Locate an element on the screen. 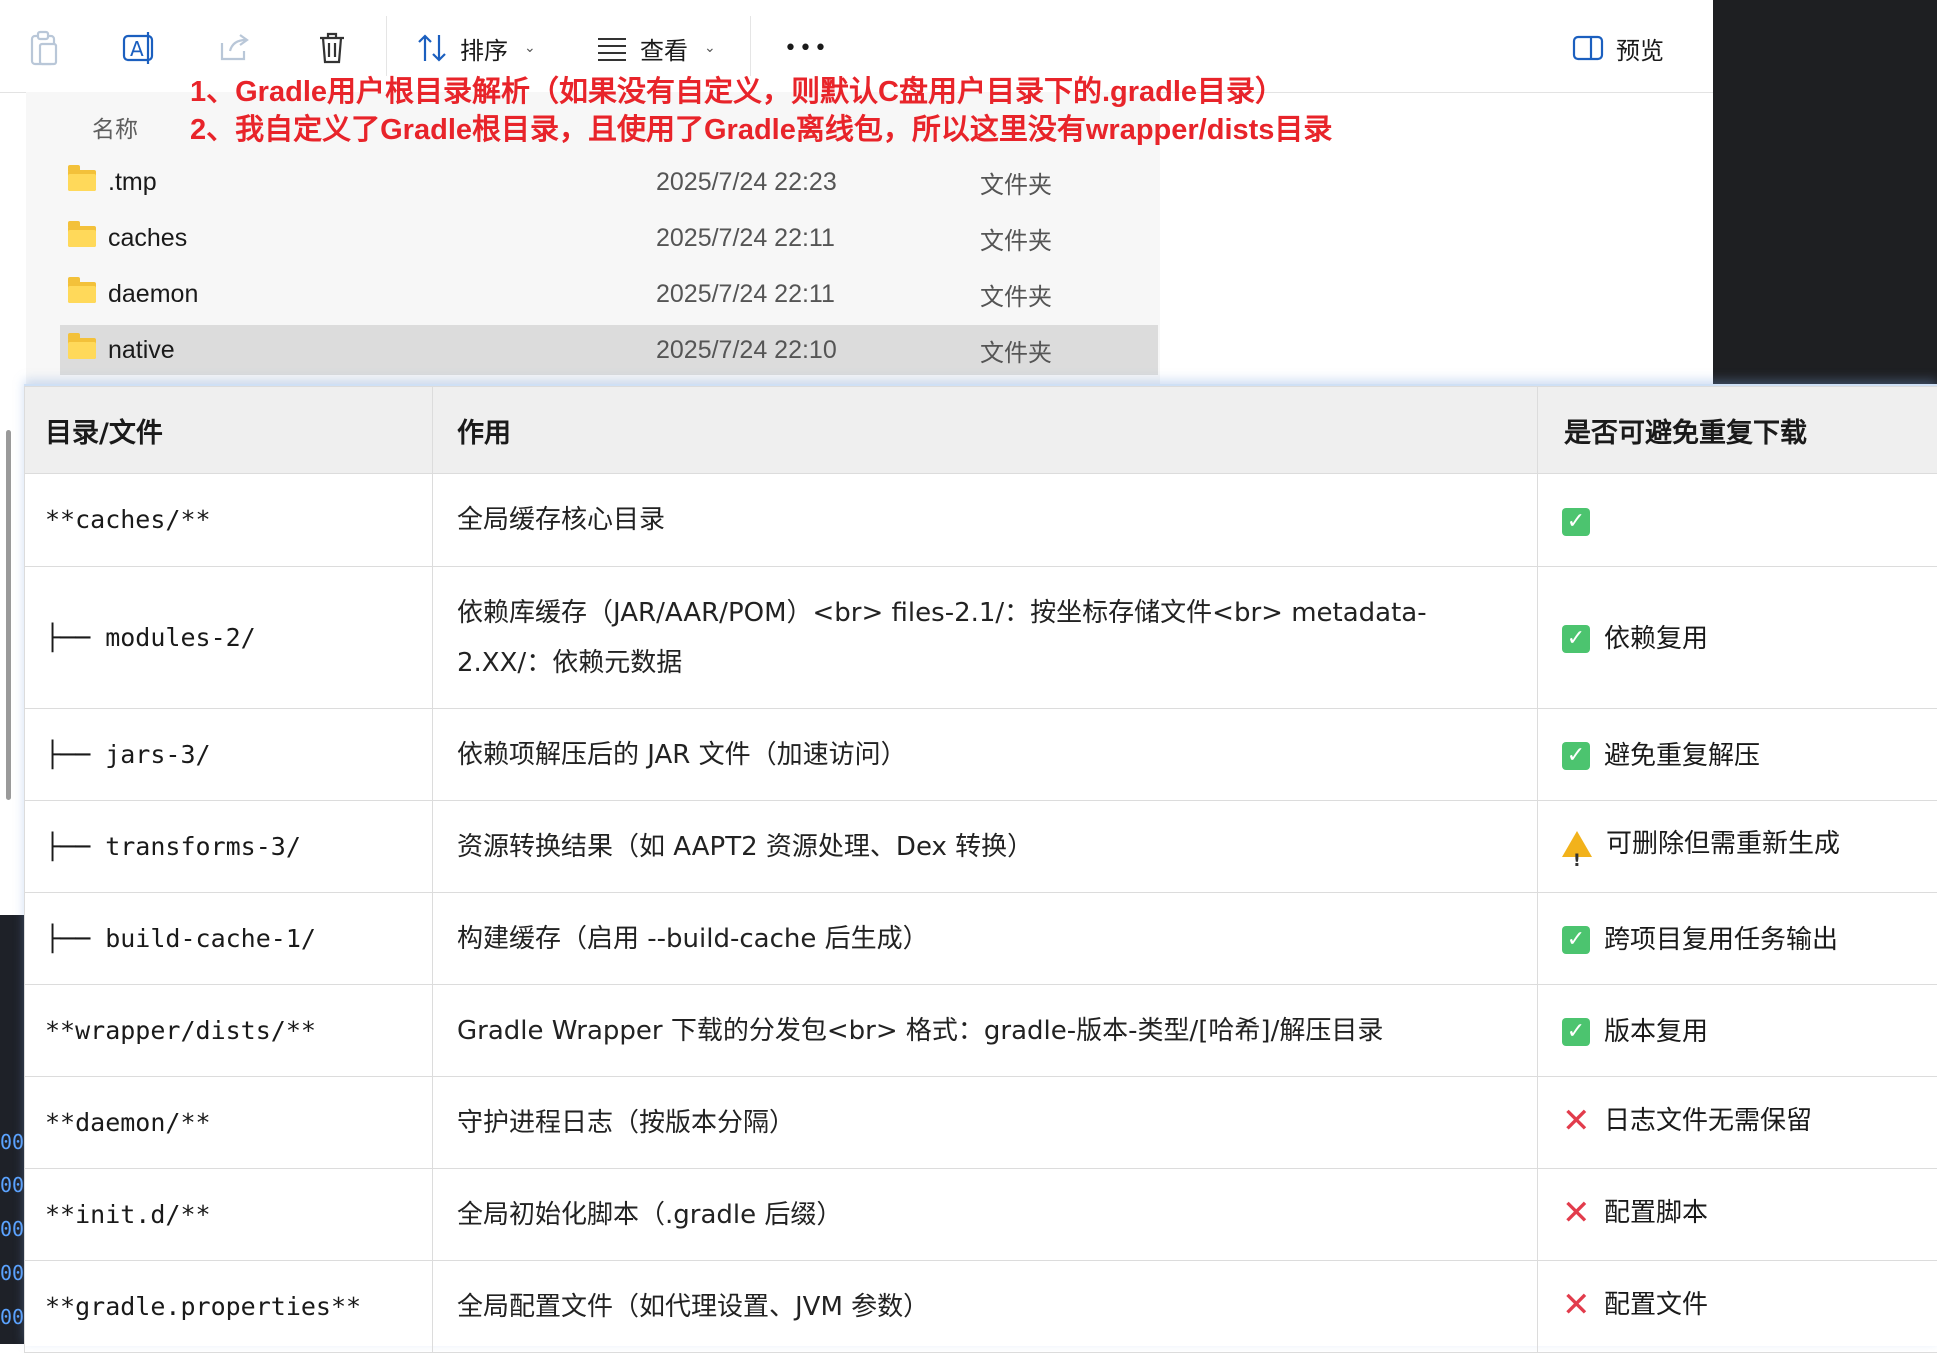 Image resolution: width=1937 pixels, height=1353 pixels. purpose-cell: 构建缓存（启用 --build-cache 后生成） is located at coordinates (985, 939).